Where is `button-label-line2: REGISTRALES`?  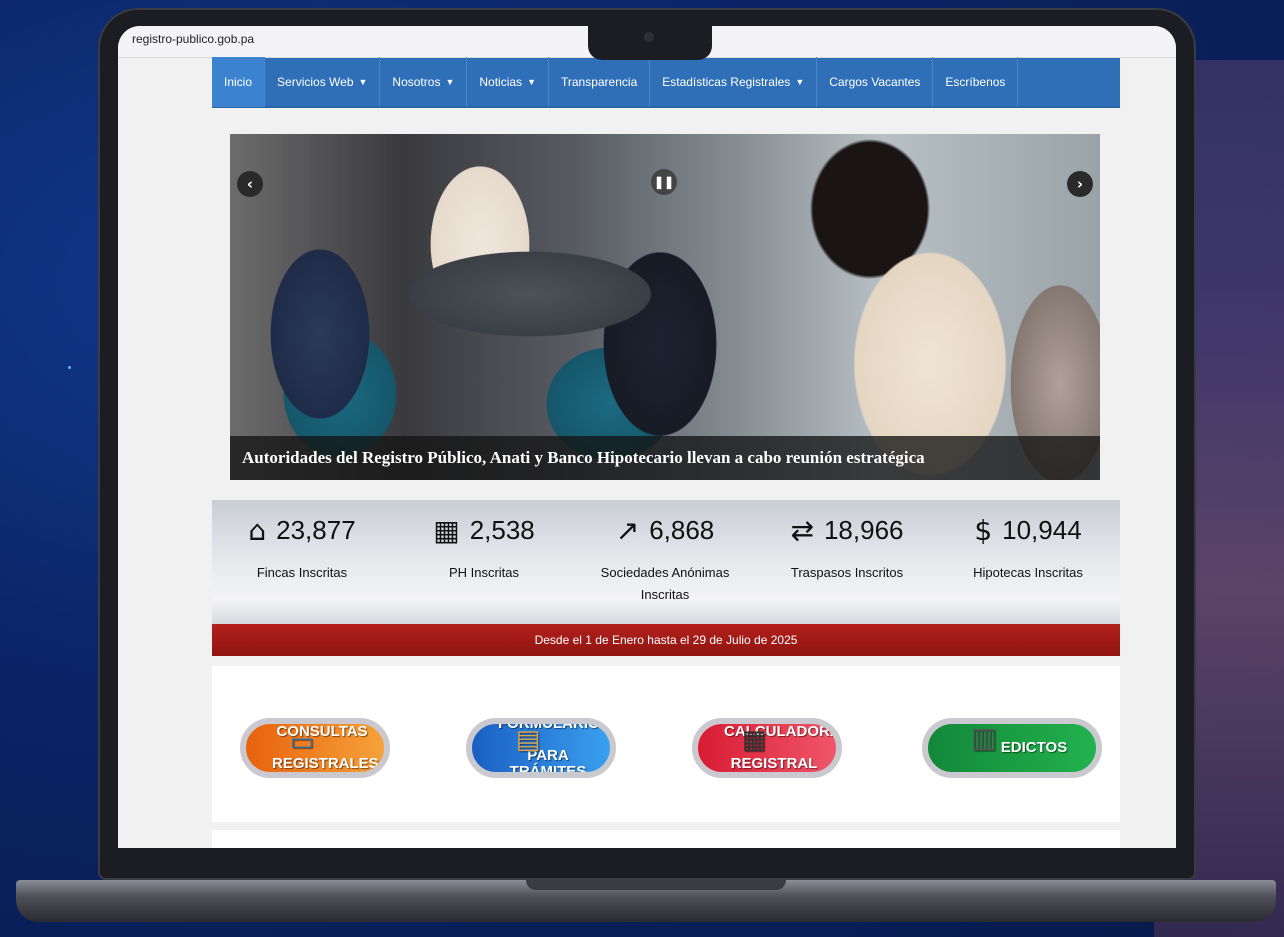 button-label-line2: REGISTRALES is located at coordinates (325, 763).